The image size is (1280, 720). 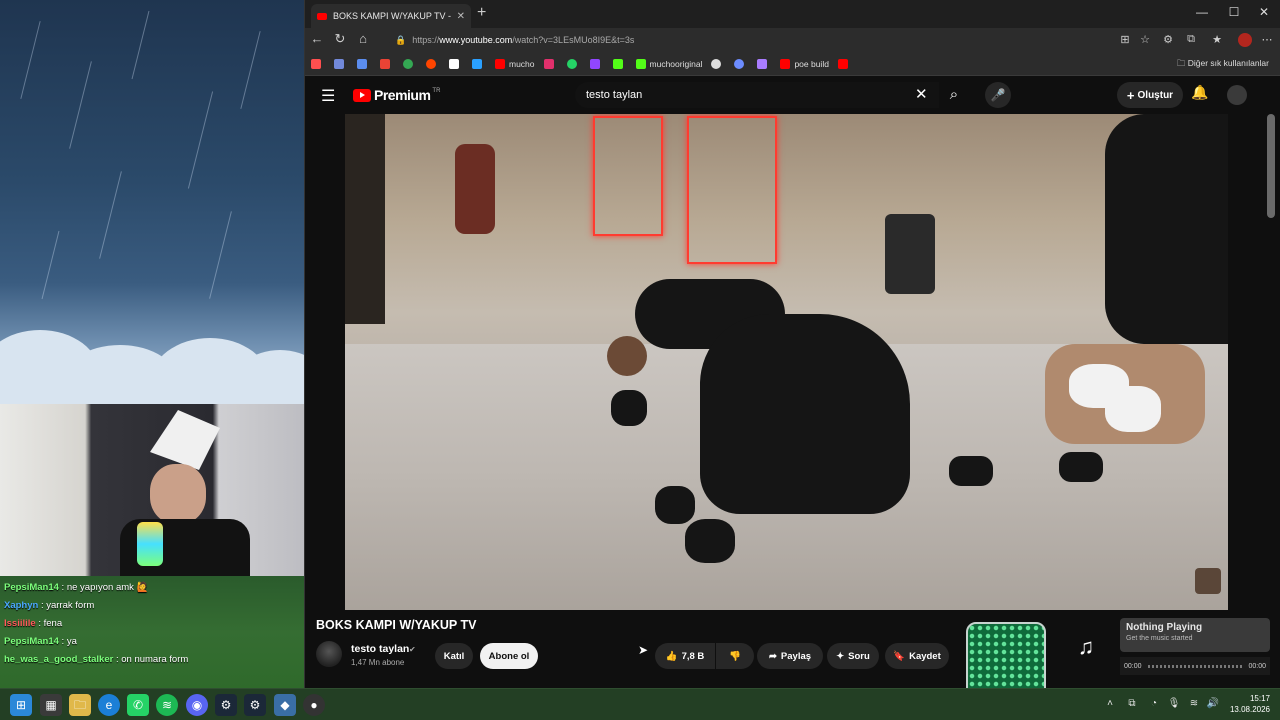 What do you see at coordinates (515, 63) in the screenshot?
I see `bookmark-mucho: mucho` at bounding box center [515, 63].